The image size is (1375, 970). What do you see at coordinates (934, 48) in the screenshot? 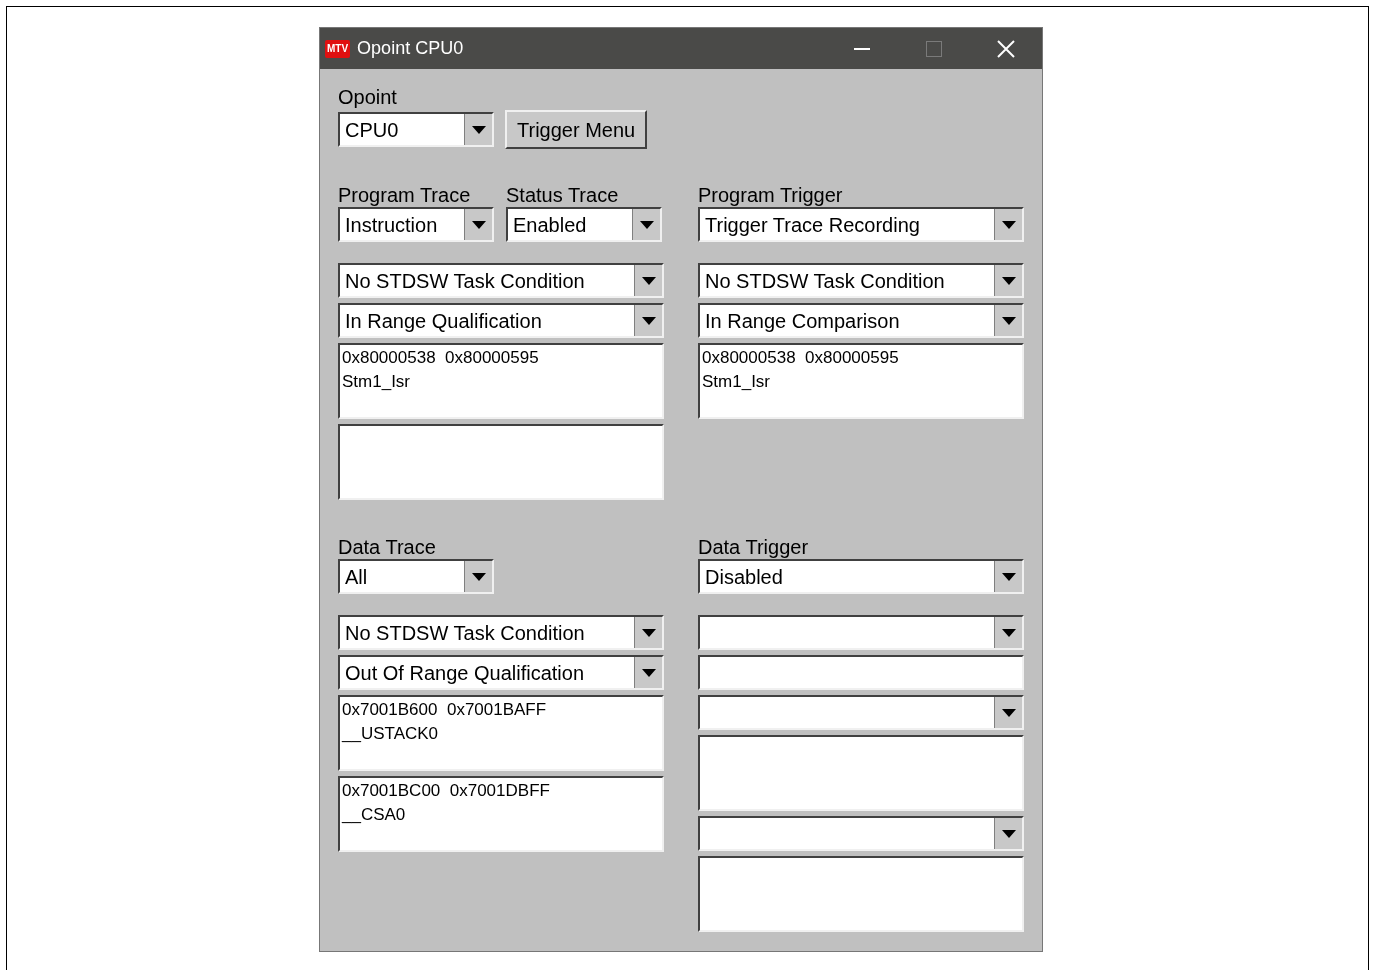
I see `maximize-icon` at bounding box center [934, 48].